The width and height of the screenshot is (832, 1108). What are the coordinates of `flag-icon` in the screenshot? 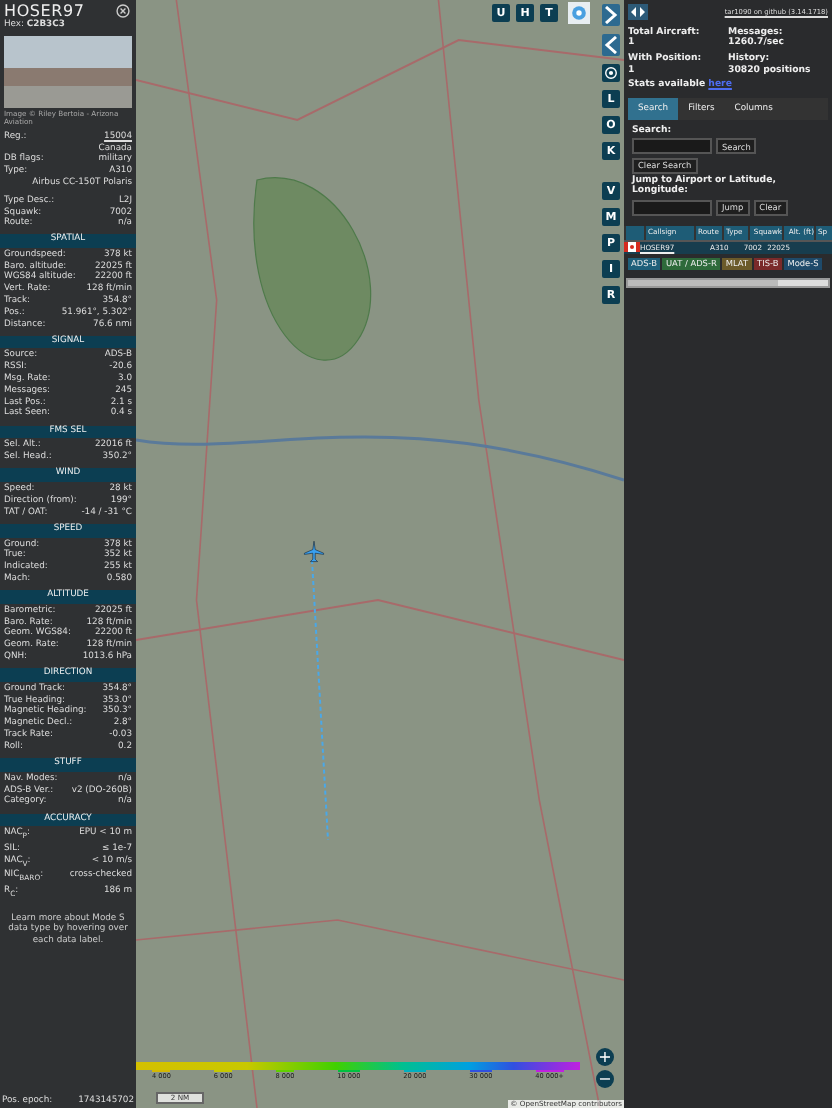 It's located at (632, 247).